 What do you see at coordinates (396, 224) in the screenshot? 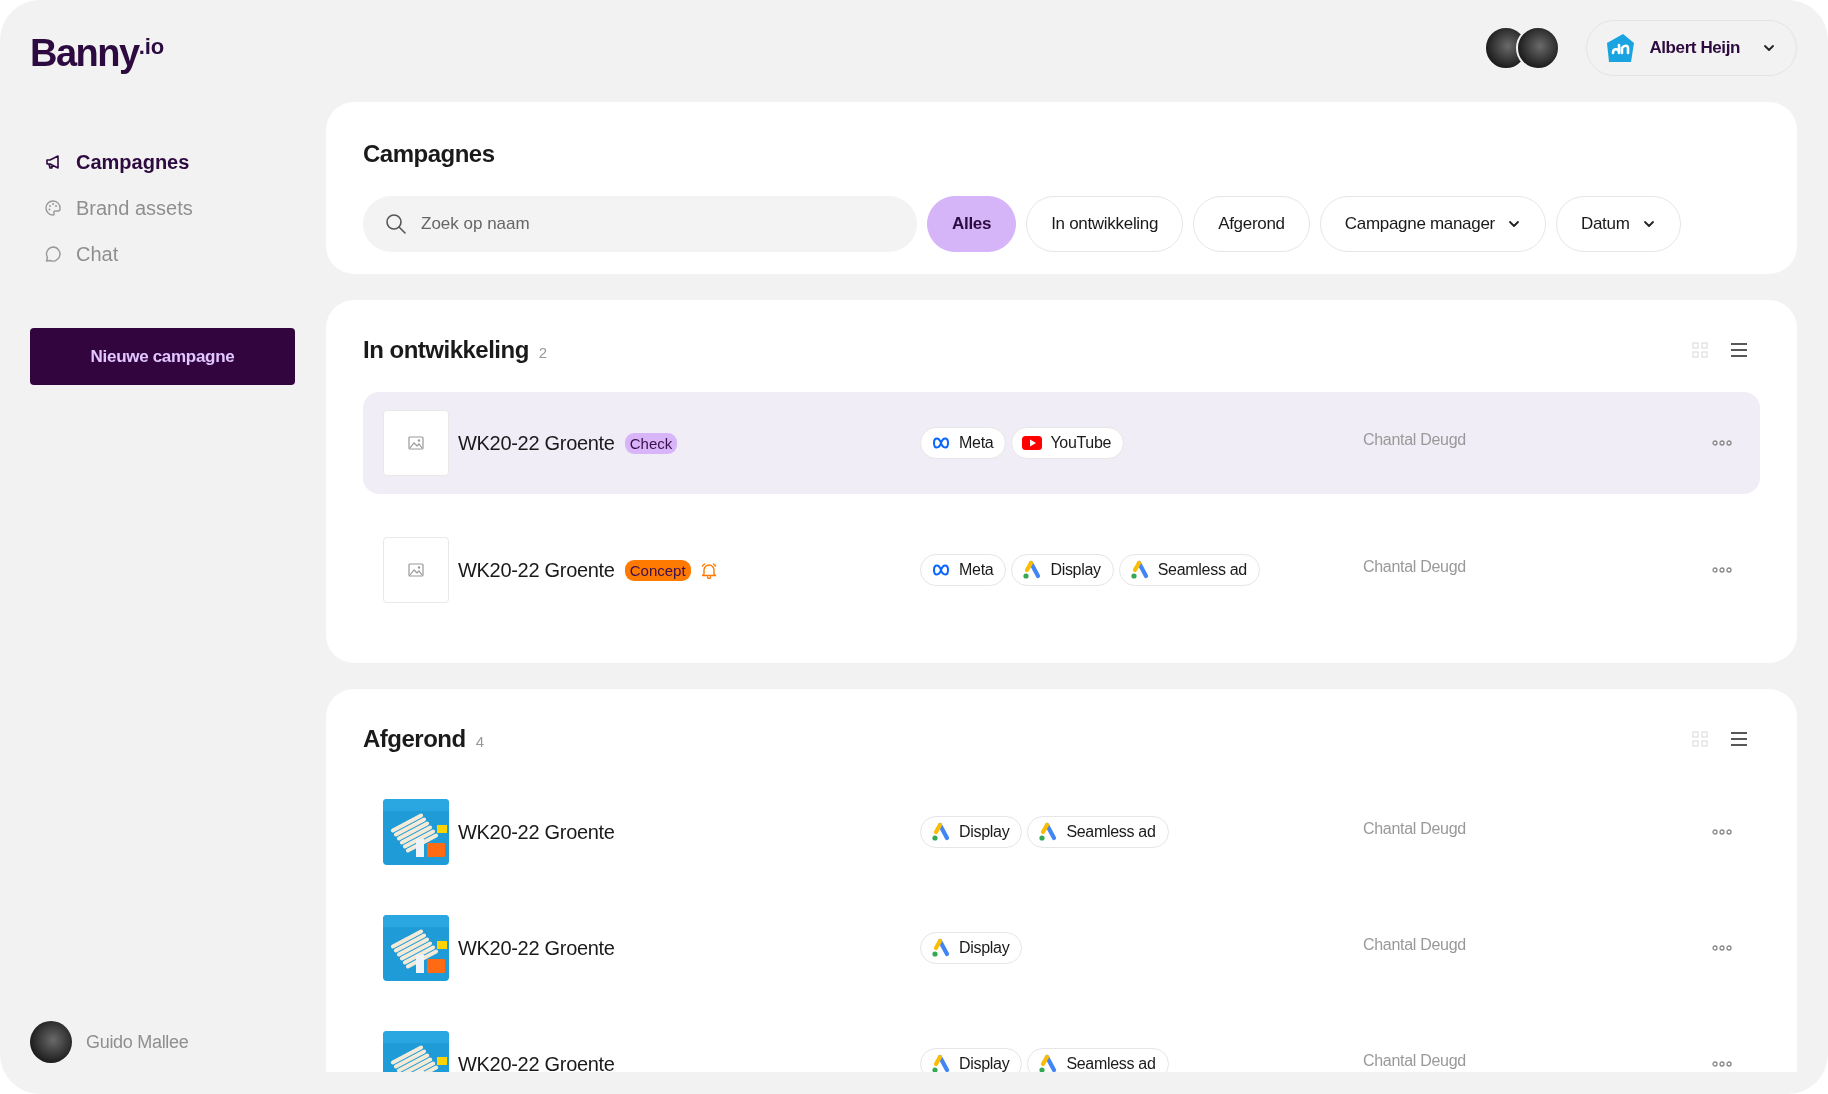
I see `search-icon` at bounding box center [396, 224].